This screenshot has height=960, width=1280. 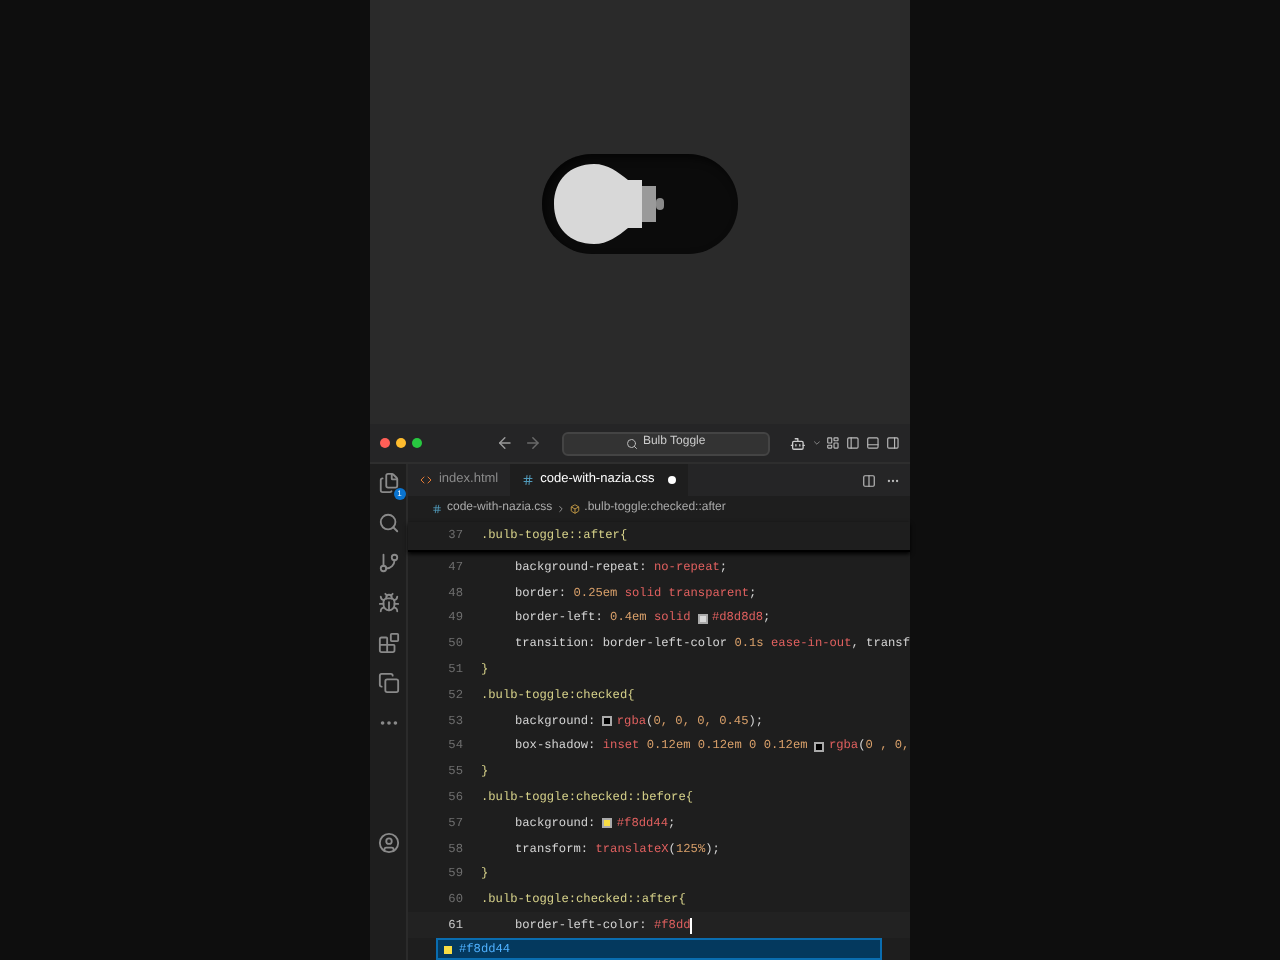 I want to click on debug-icon, so click(x=388, y=603).